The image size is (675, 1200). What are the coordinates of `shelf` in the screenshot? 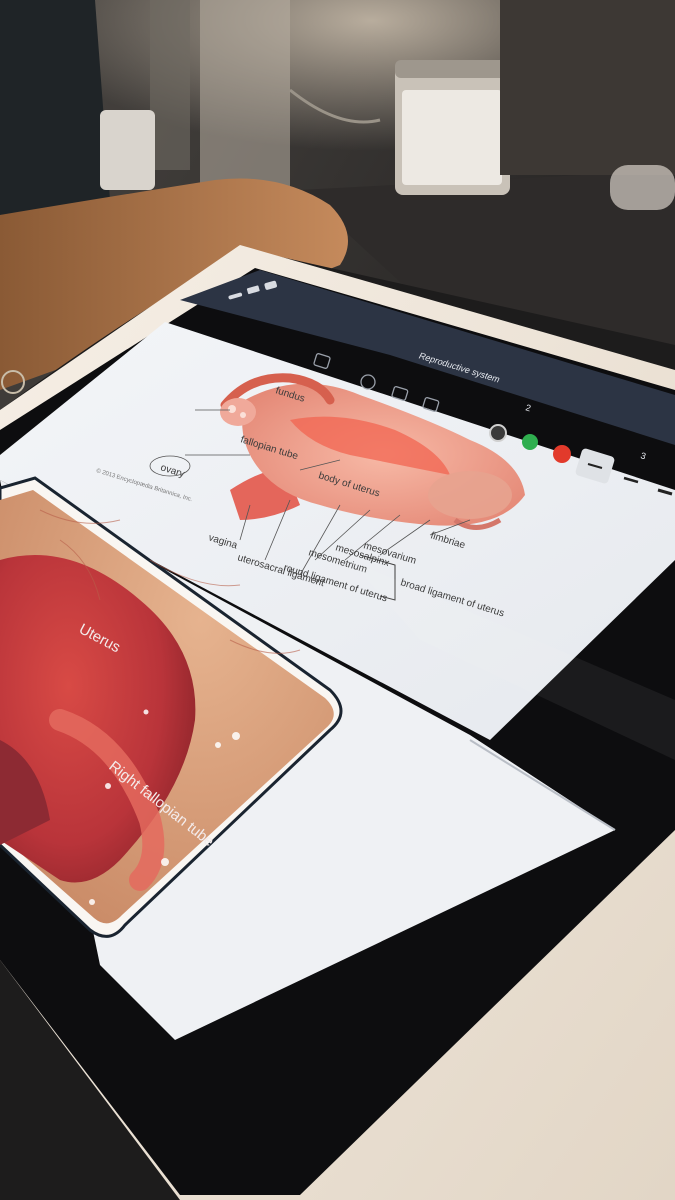 It's located at (587, 87).